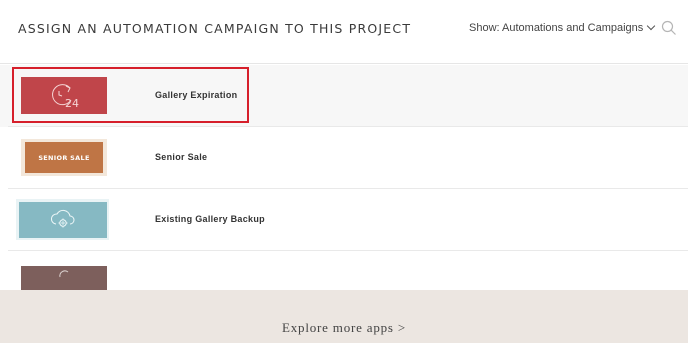 The width and height of the screenshot is (688, 343). What do you see at coordinates (669, 28) in the screenshot?
I see `search-icon` at bounding box center [669, 28].